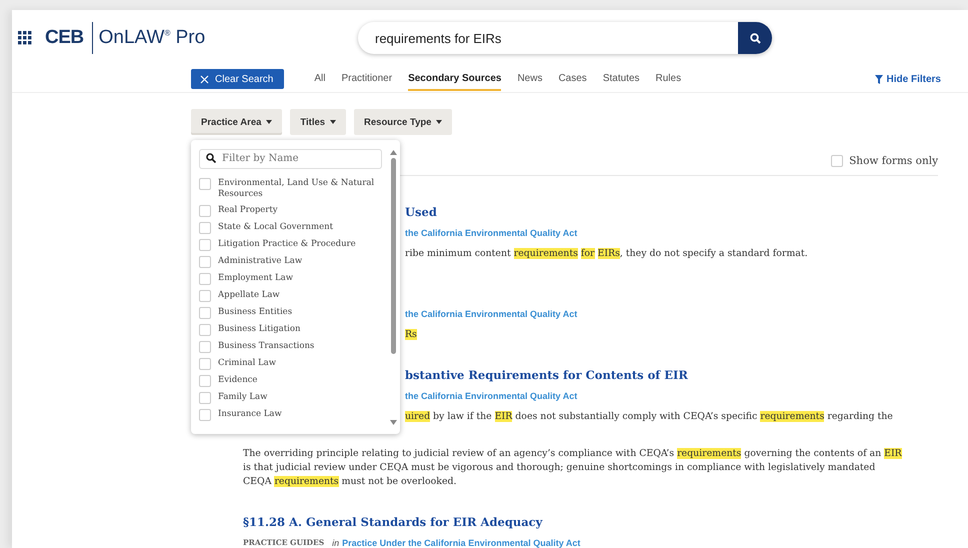  What do you see at coordinates (290, 158) in the screenshot?
I see `filter-field: Filter by Name` at bounding box center [290, 158].